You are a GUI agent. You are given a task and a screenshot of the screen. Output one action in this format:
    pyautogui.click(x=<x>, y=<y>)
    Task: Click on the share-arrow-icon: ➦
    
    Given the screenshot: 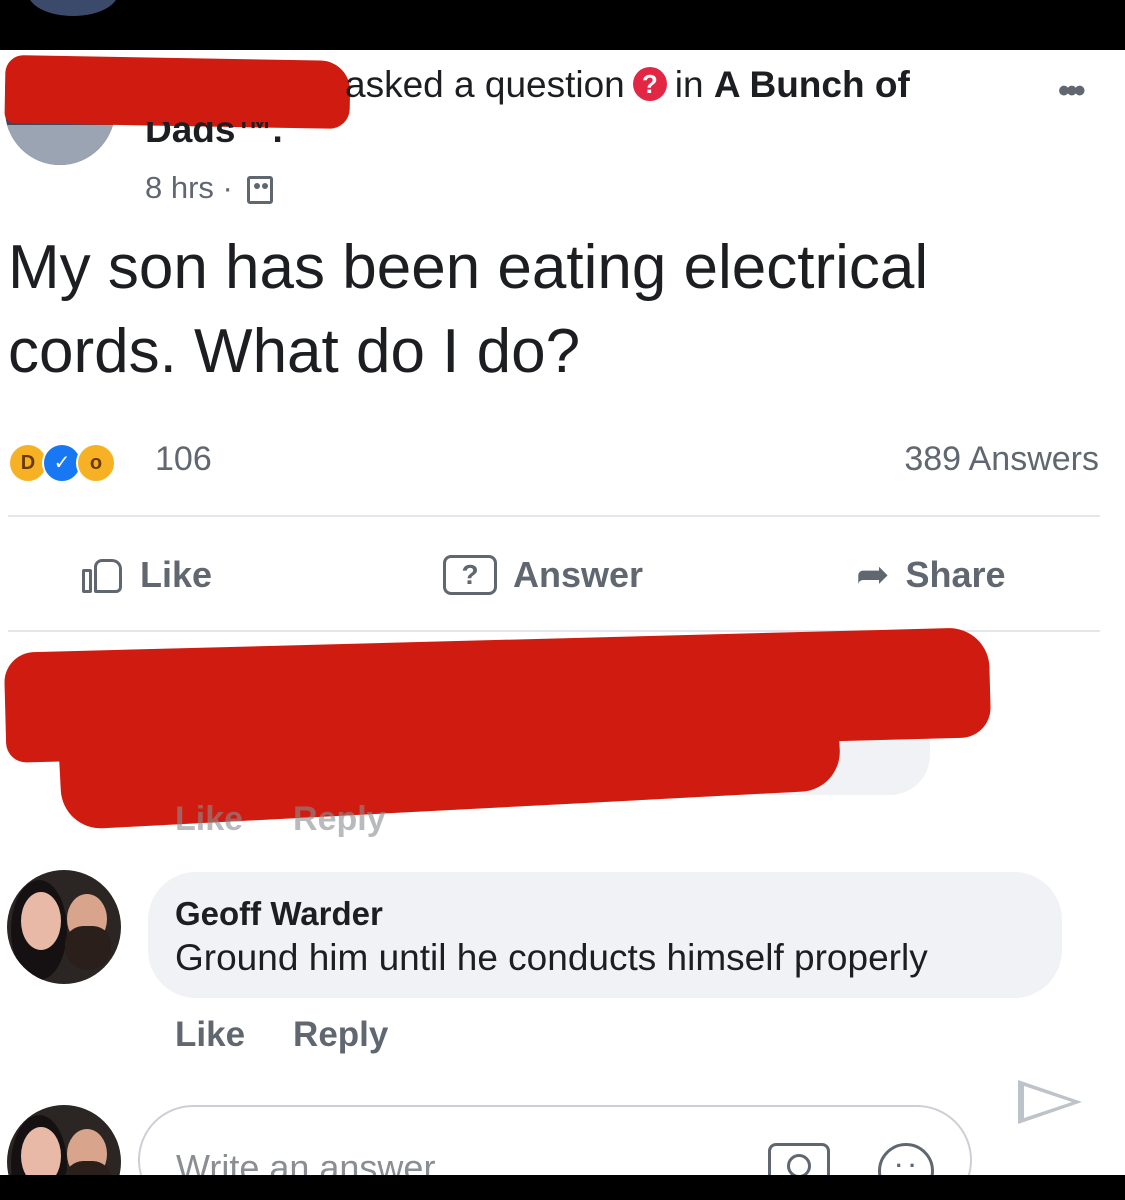 What is the action you would take?
    pyautogui.click(x=873, y=575)
    